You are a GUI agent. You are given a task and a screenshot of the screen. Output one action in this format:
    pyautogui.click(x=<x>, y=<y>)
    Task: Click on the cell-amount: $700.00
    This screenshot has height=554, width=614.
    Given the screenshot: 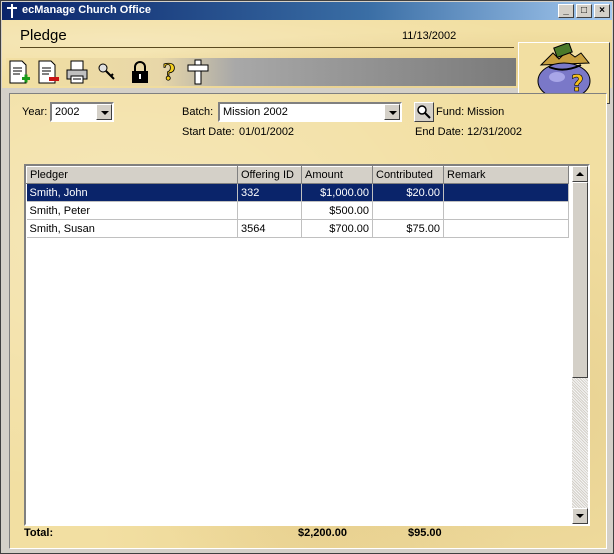 What is the action you would take?
    pyautogui.click(x=337, y=228)
    